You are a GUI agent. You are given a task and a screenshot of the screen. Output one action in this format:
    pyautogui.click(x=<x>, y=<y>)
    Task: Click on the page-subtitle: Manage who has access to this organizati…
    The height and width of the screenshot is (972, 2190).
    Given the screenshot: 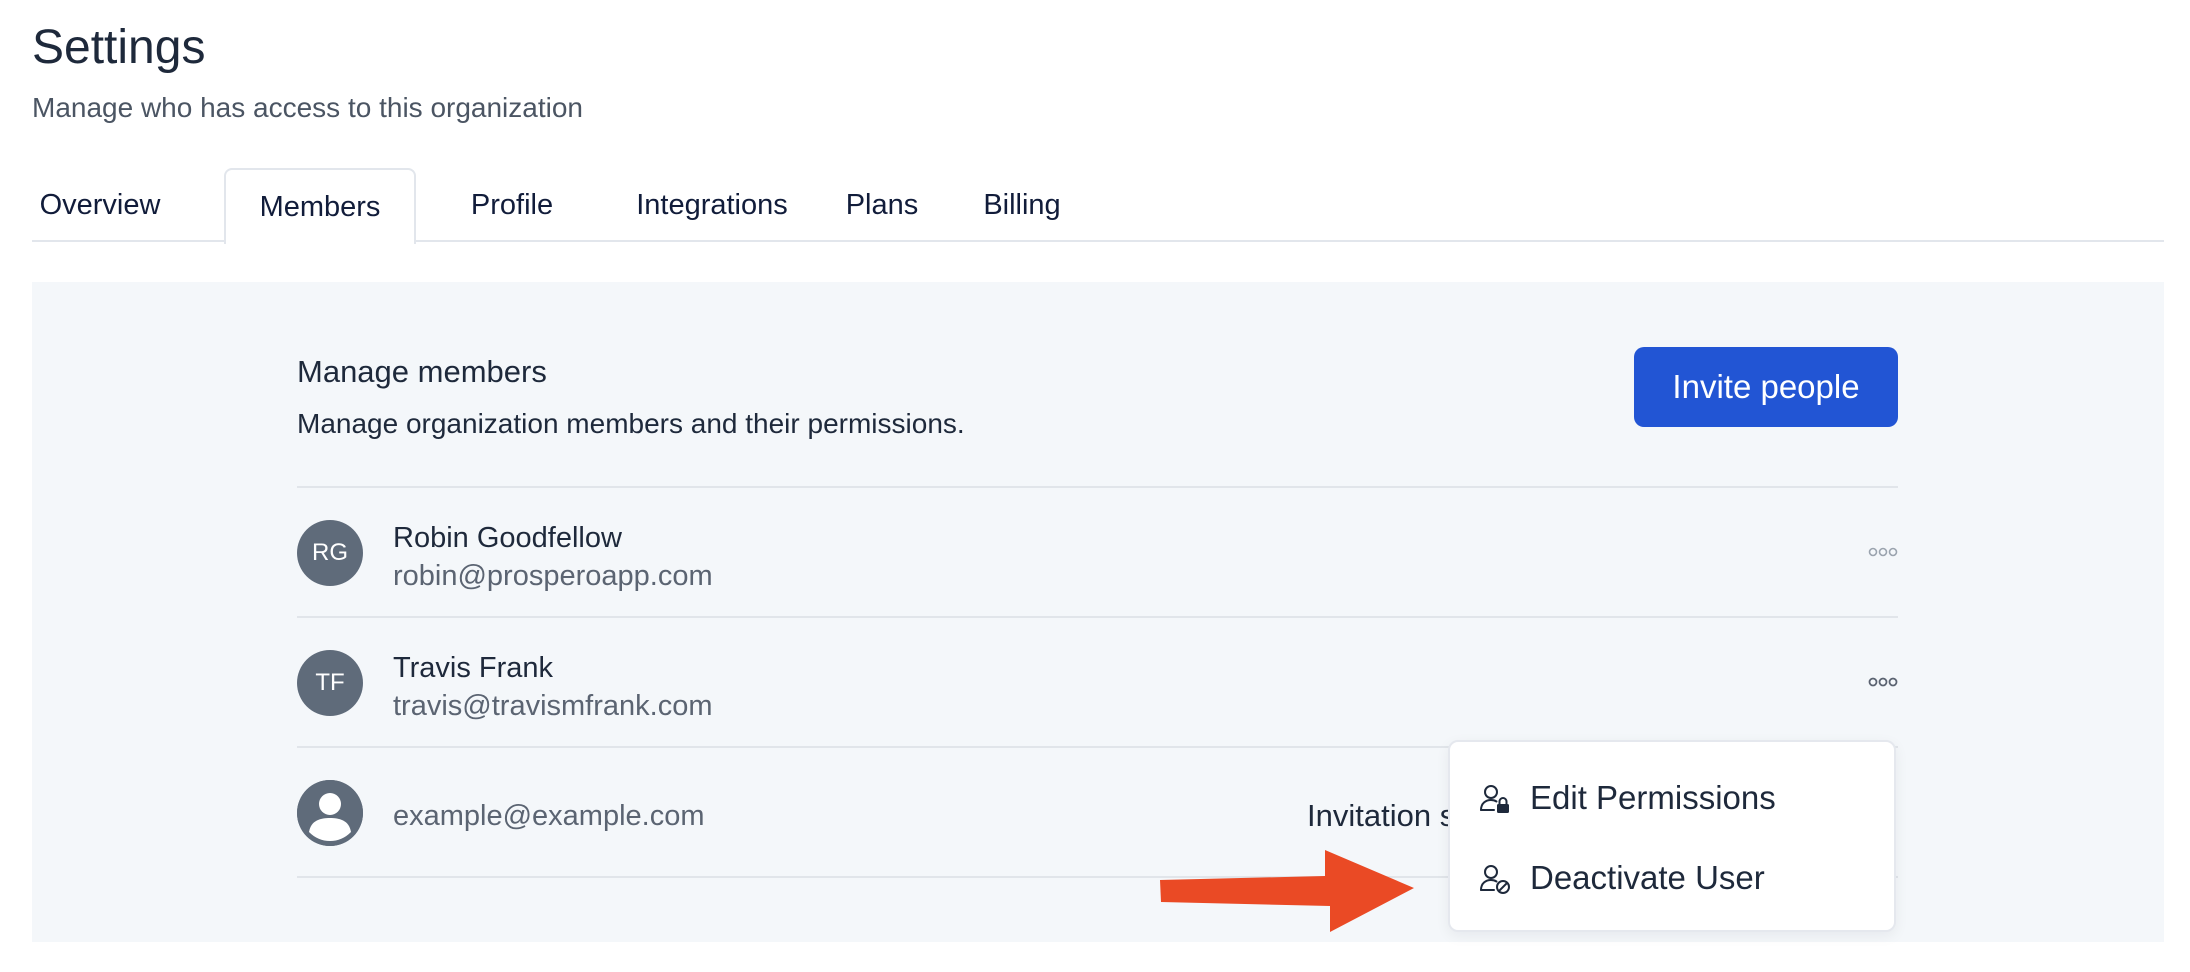 What is the action you would take?
    pyautogui.click(x=307, y=107)
    